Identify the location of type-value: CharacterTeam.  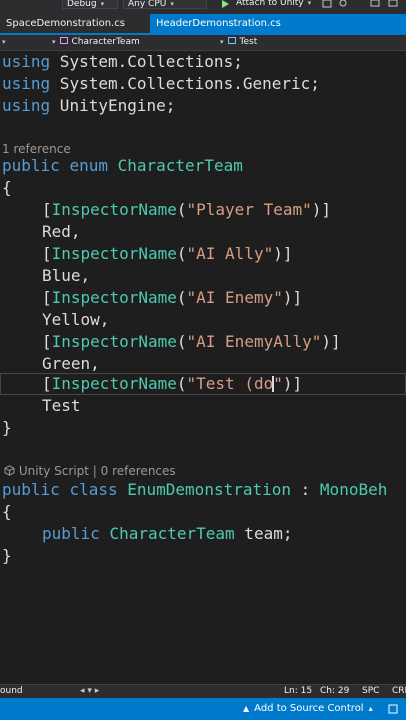
(105, 42).